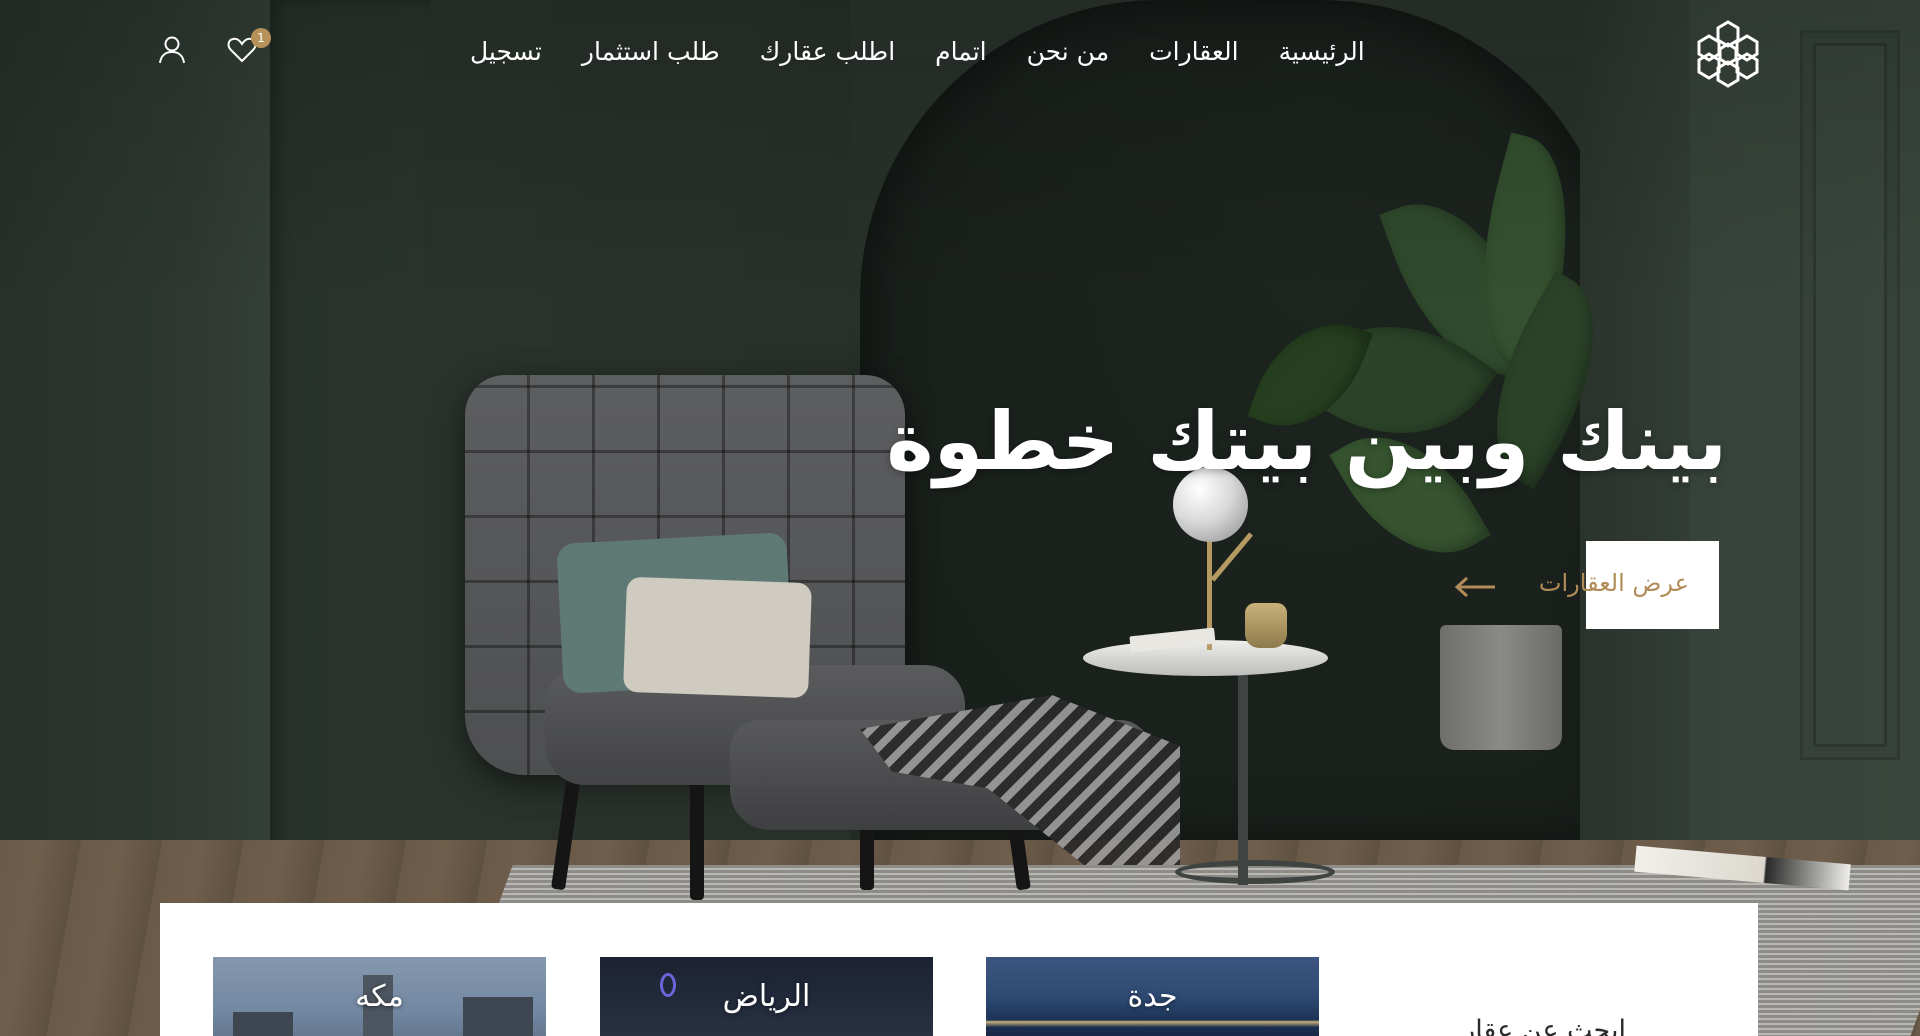  Describe the element at coordinates (1544, 1025) in the screenshot. I see `search-section-title: ابحث عن عقار` at that location.